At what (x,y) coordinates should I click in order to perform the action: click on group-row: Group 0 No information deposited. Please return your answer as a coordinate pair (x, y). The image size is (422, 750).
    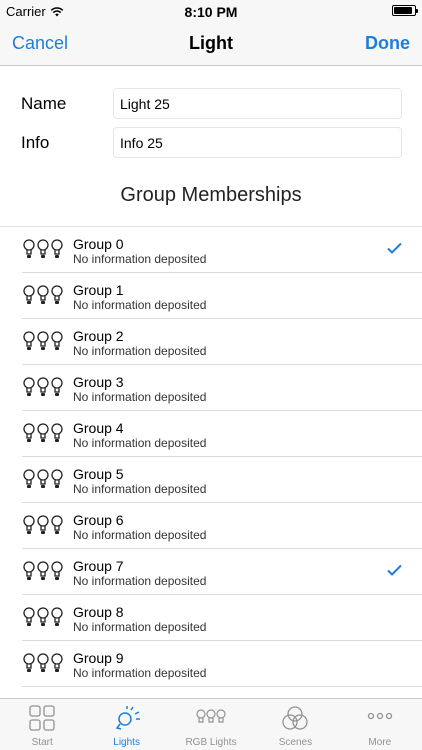
    Looking at the image, I should click on (222, 250).